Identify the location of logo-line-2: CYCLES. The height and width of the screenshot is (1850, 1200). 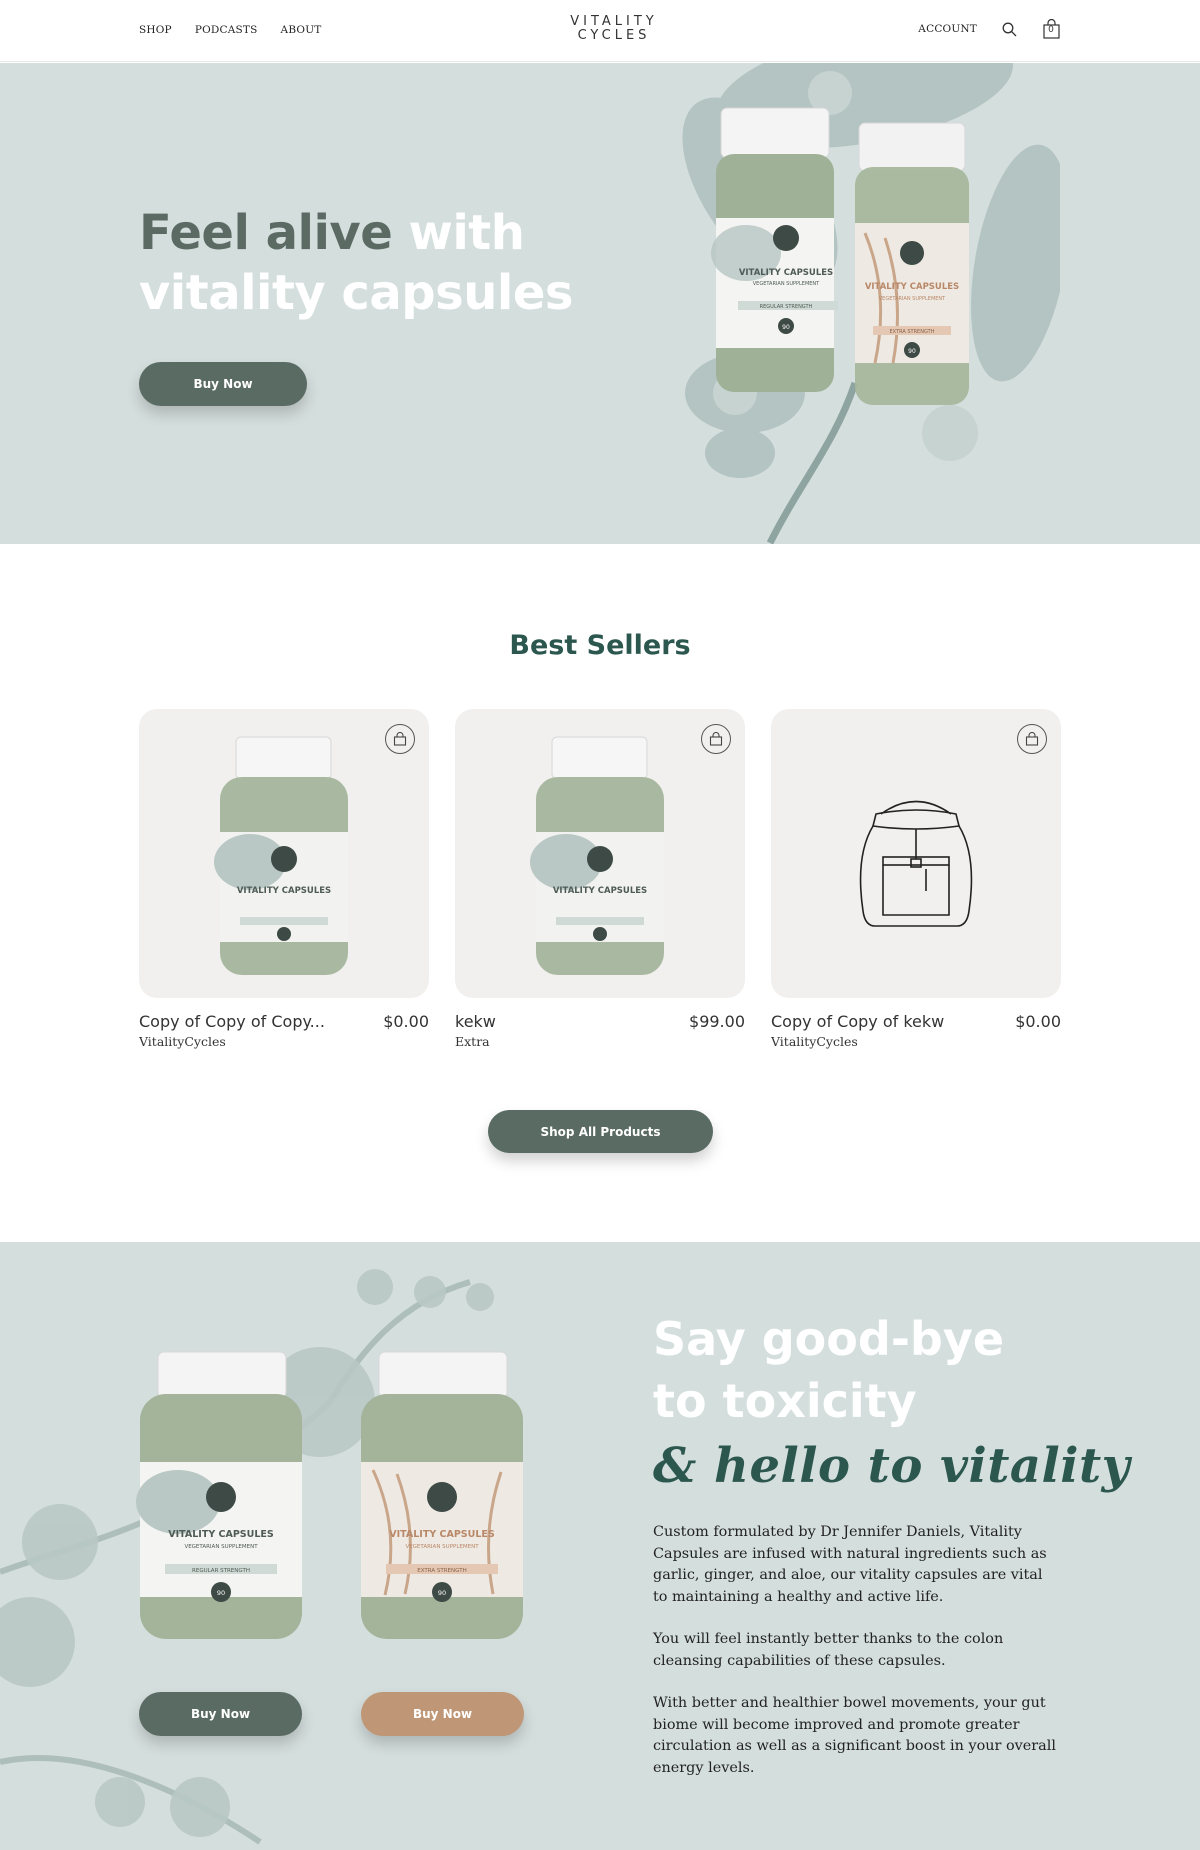
(614, 35).